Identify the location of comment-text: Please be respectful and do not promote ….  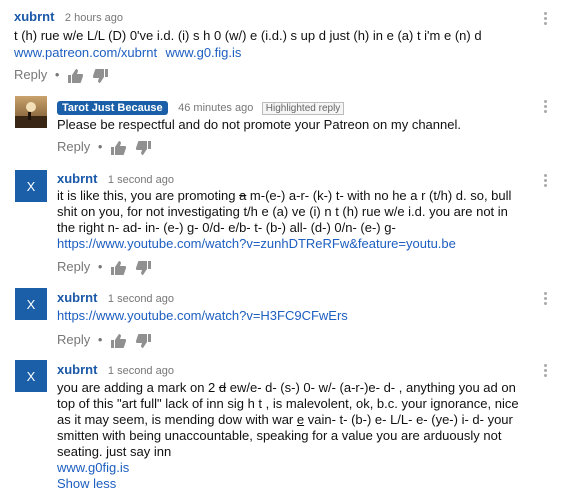
(259, 124).